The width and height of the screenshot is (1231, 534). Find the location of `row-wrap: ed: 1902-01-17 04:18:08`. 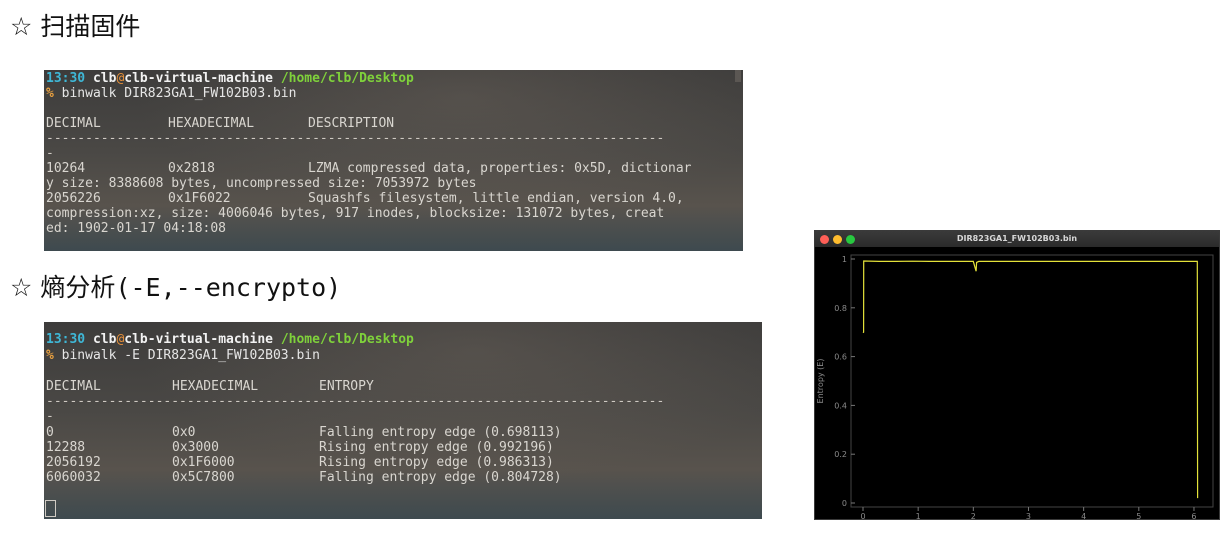

row-wrap: ed: 1902-01-17 04:18:08 is located at coordinates (136, 228).